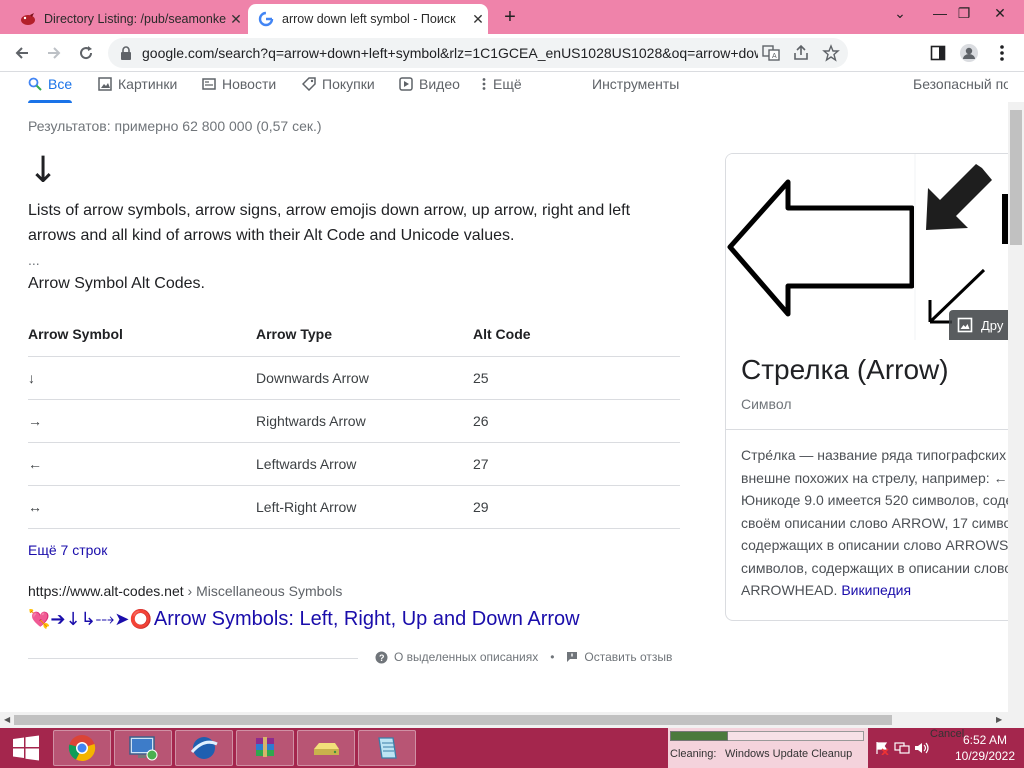 The width and height of the screenshot is (1024, 768). I want to click on table-row: ↓ Downwards Arrow 25, so click(354, 378).